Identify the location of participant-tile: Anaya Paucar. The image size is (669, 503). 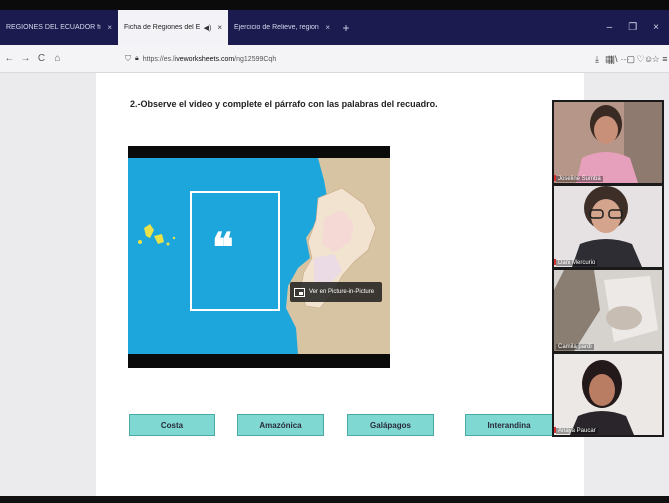
(608, 394).